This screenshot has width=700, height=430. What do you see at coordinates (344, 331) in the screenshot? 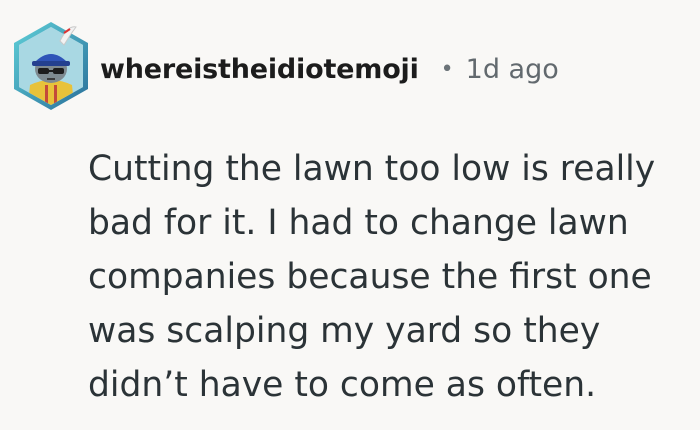
I see `comment-body-line: was scalping my yard so they` at bounding box center [344, 331].